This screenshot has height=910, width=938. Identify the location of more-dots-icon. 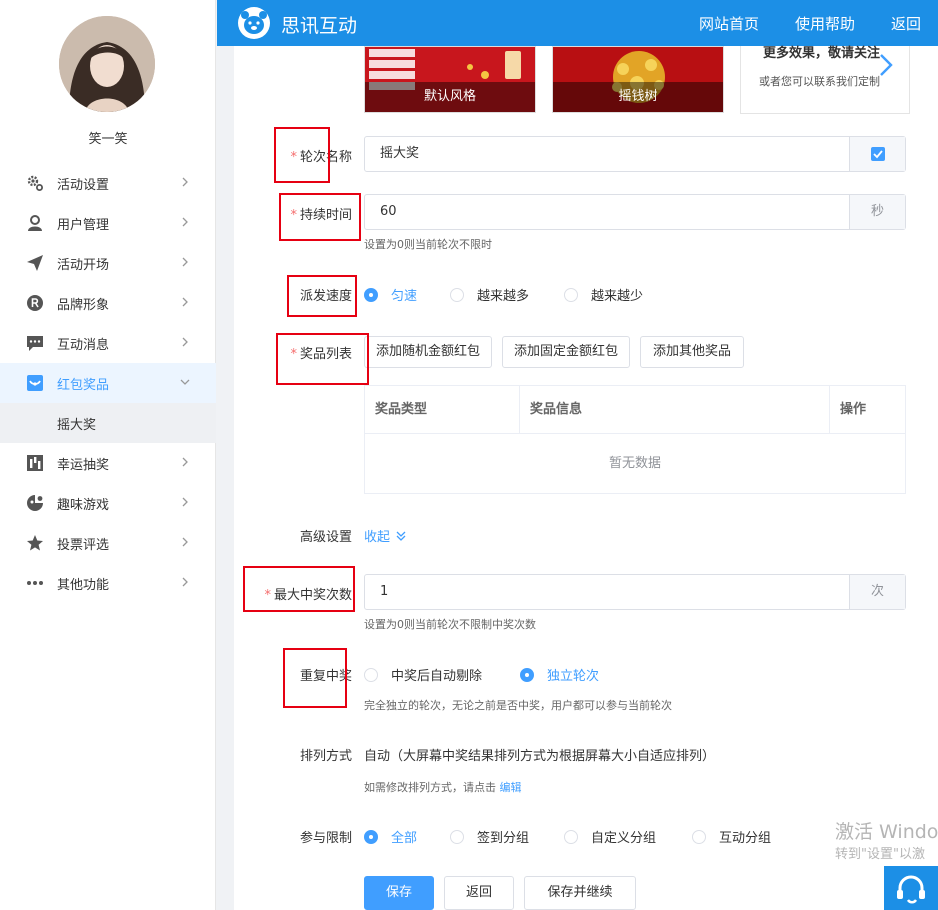
(35, 583).